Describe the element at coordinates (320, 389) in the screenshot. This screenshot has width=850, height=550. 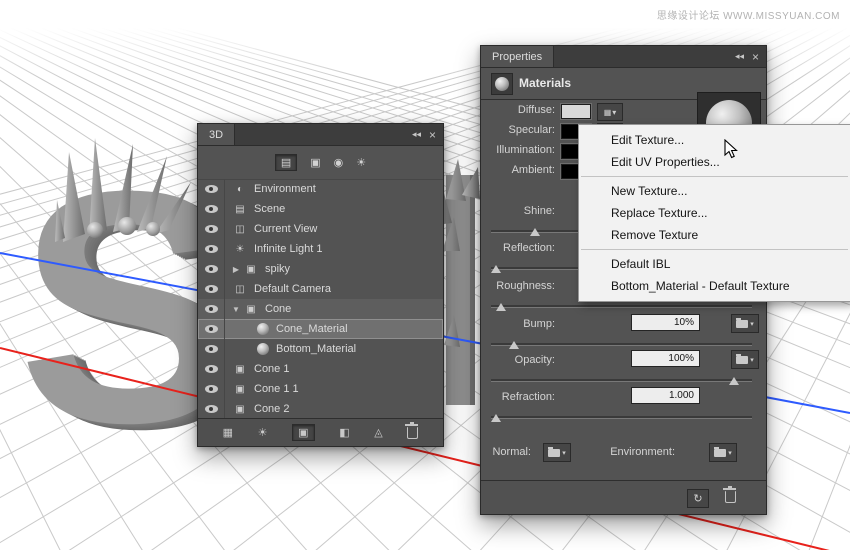
I see `3d-row-cone-1-1: ▣ Cone 1 1` at that location.